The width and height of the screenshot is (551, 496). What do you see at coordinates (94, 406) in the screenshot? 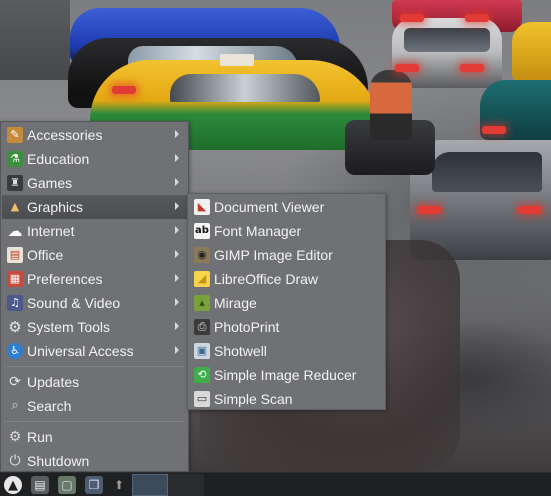
I see `menu-item-search: ⌕ Search` at bounding box center [94, 406].